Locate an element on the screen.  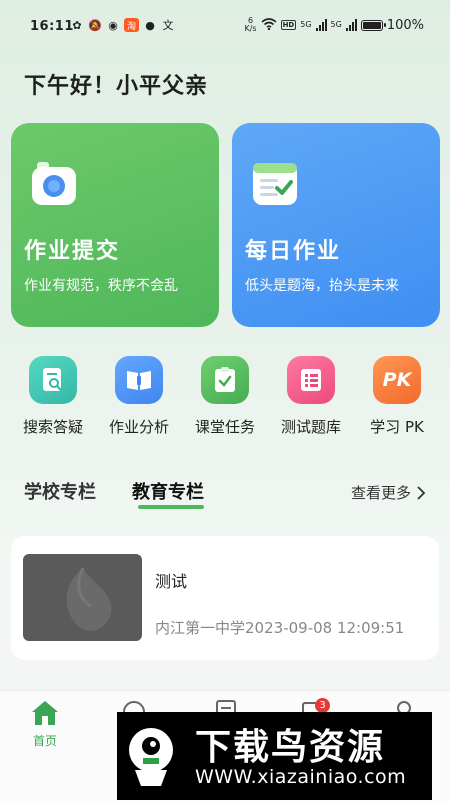
wifi-icon is located at coordinates (269, 25).